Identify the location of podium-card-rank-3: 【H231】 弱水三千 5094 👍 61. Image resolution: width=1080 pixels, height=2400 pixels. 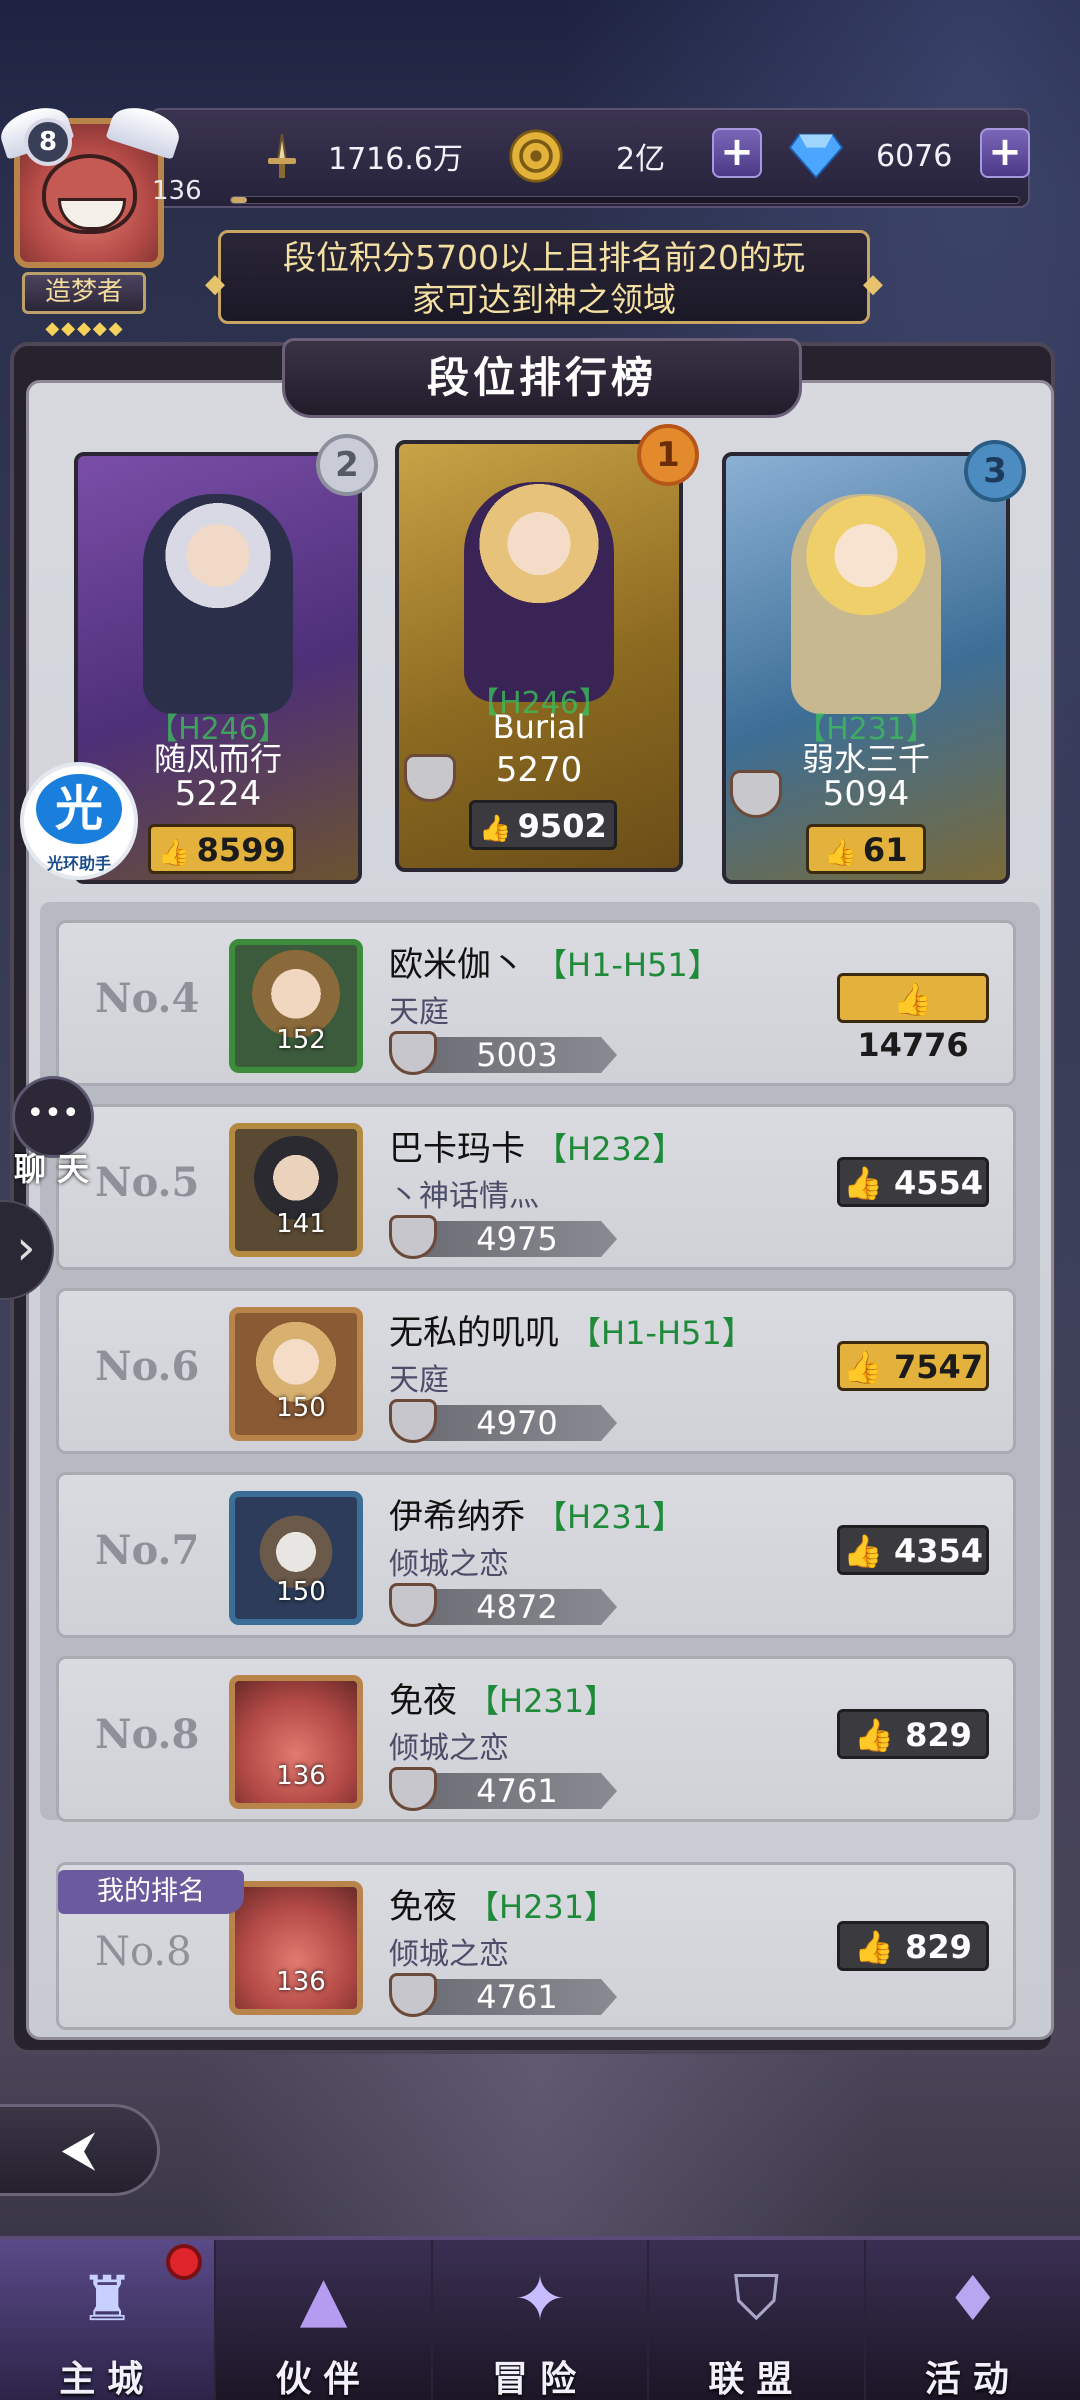
(866, 668).